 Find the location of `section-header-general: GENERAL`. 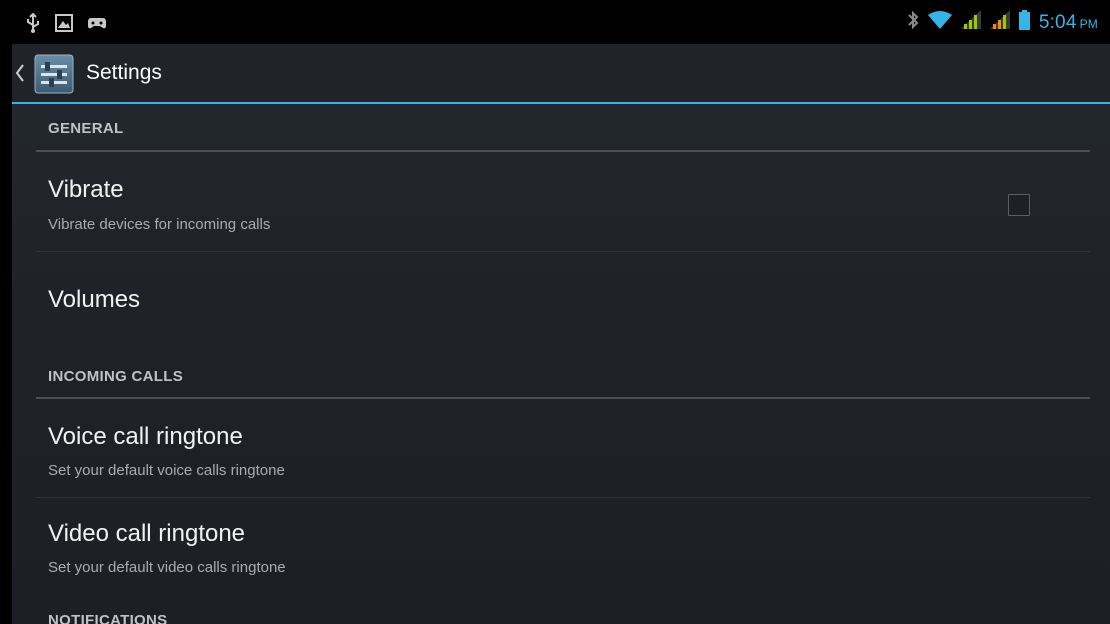

section-header-general: GENERAL is located at coordinates (86, 128).